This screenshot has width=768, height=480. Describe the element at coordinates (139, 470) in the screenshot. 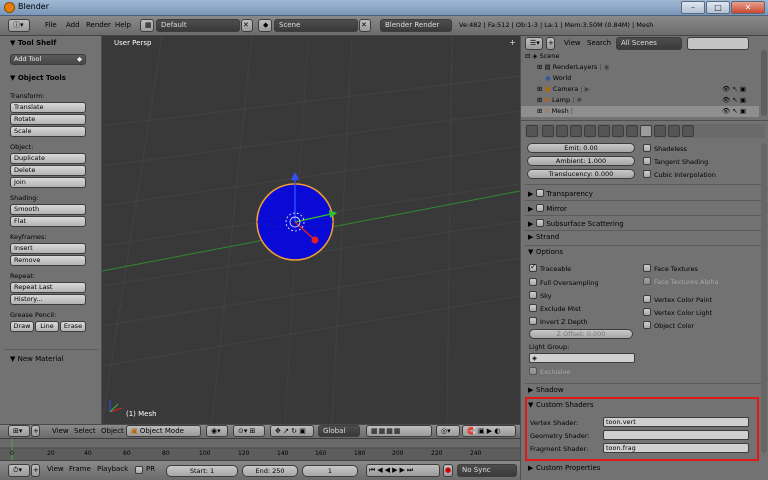

I see `preview-range-checkbox` at that location.